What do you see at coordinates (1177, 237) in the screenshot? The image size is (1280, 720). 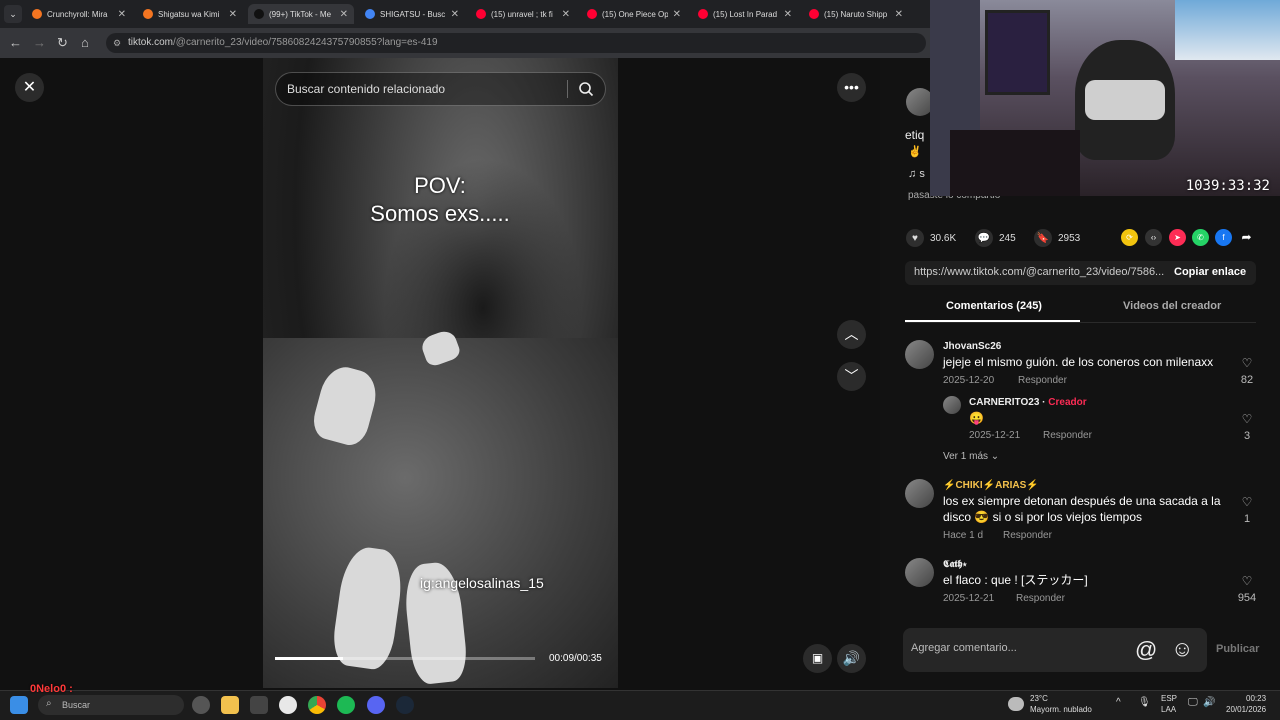 I see `send-icon: ➤` at bounding box center [1177, 237].